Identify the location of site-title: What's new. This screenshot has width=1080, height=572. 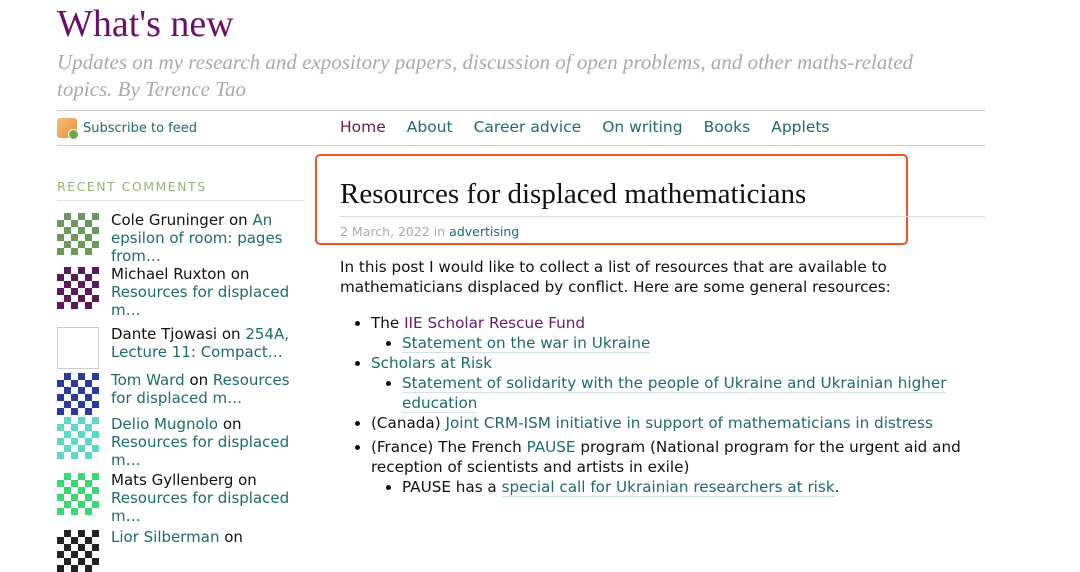
(145, 24).